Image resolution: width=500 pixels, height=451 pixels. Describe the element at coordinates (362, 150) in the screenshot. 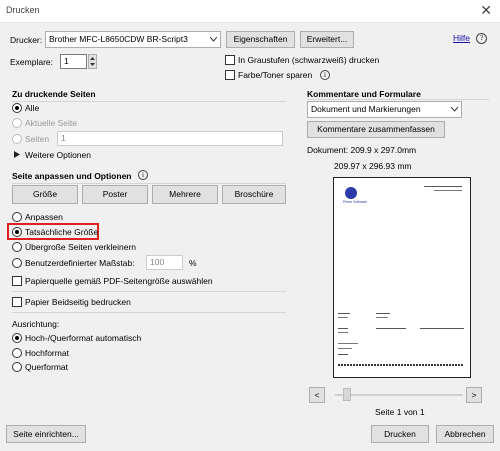

I see `document-size: Dokument: 209.9 x 297.0mm` at that location.